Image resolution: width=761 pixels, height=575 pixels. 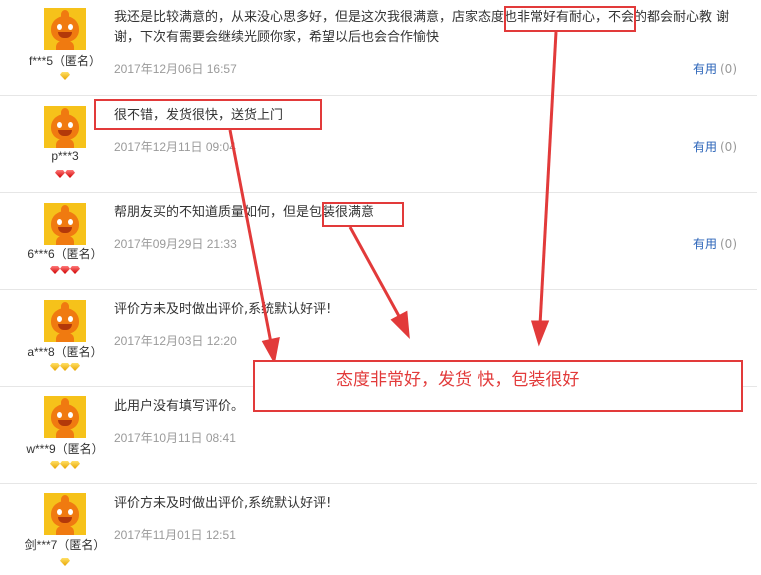 What do you see at coordinates (65, 254) in the screenshot?
I see `reviewer-name: 6***6（匿名）` at bounding box center [65, 254].